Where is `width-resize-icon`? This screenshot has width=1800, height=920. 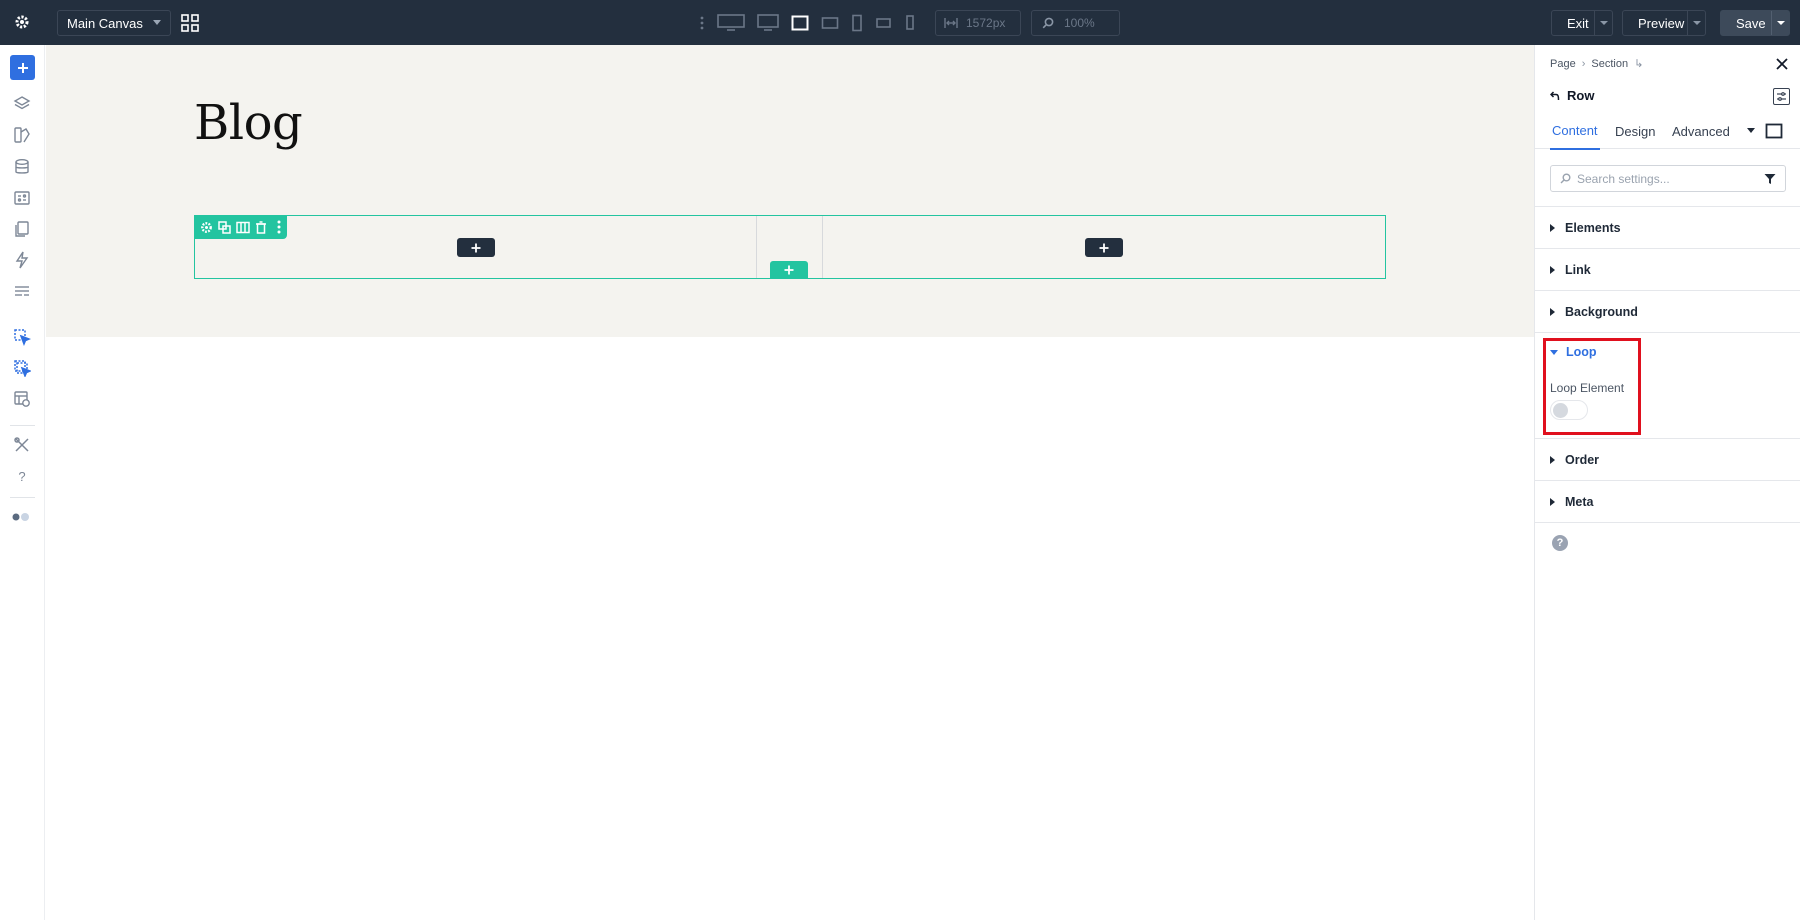 width-resize-icon is located at coordinates (951, 23).